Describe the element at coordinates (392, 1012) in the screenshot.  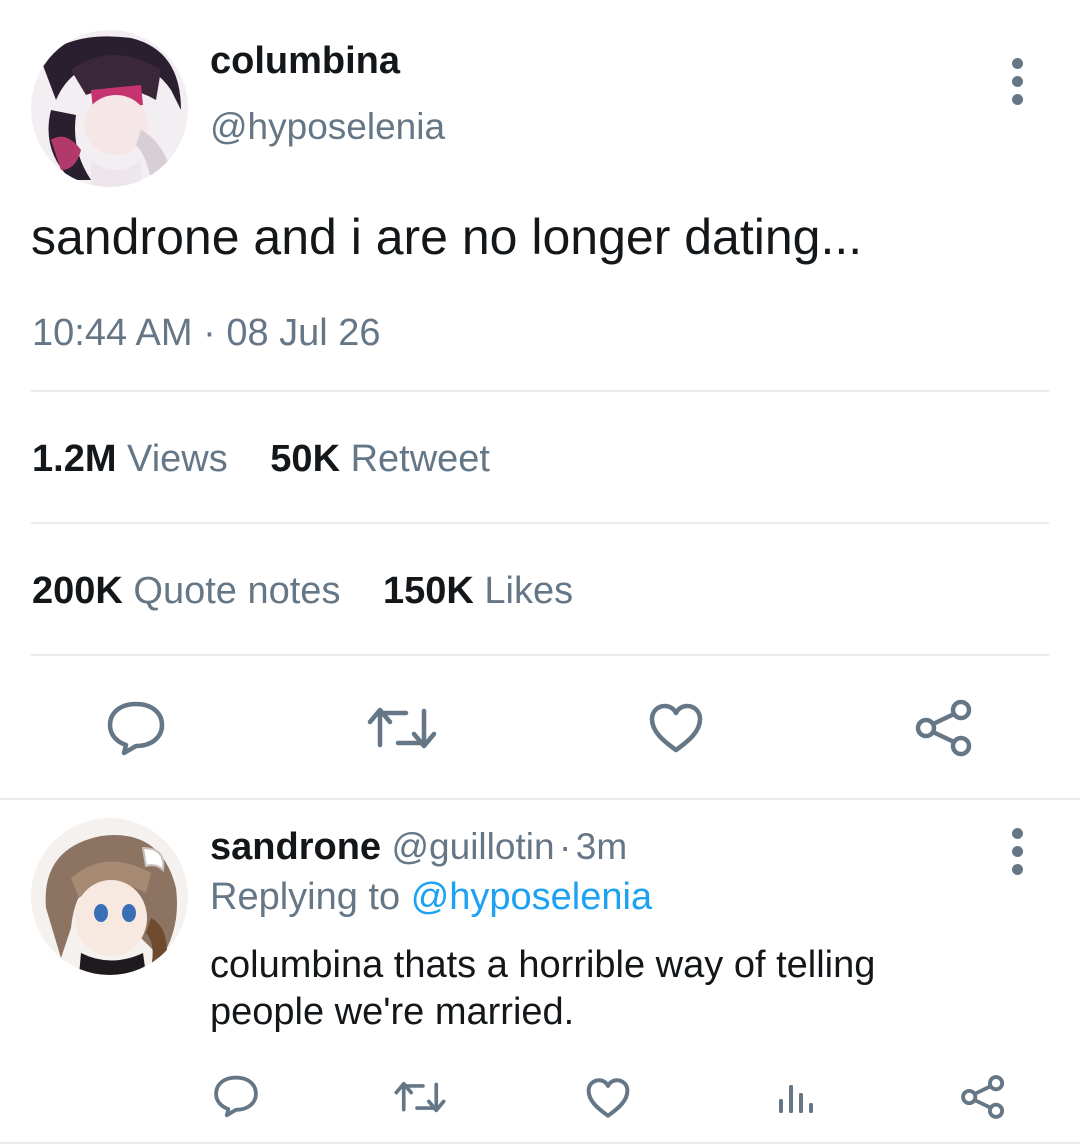
I see `reply-text-line: people we're married.` at that location.